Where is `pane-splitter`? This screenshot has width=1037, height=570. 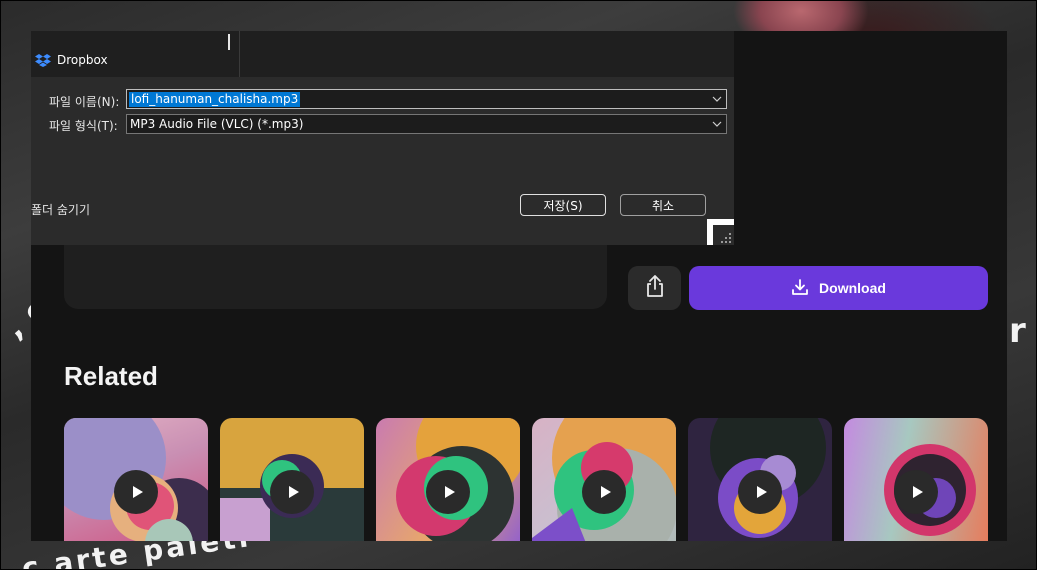 pane-splitter is located at coordinates (239, 54).